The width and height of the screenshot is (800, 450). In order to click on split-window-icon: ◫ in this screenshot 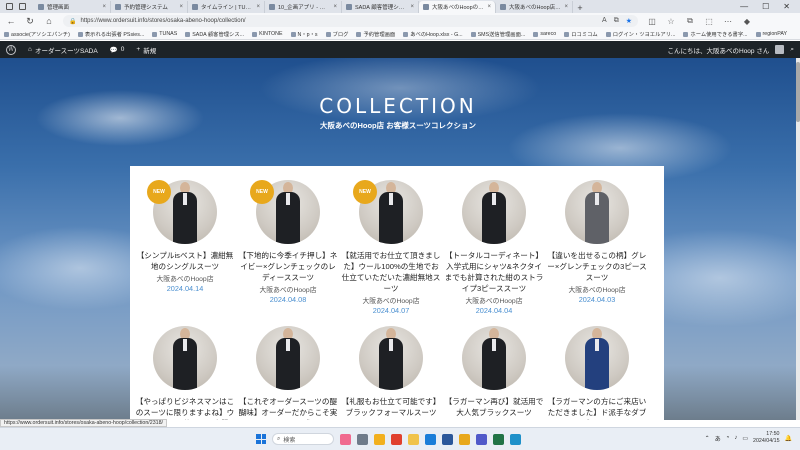, I will do `click(652, 21)`.